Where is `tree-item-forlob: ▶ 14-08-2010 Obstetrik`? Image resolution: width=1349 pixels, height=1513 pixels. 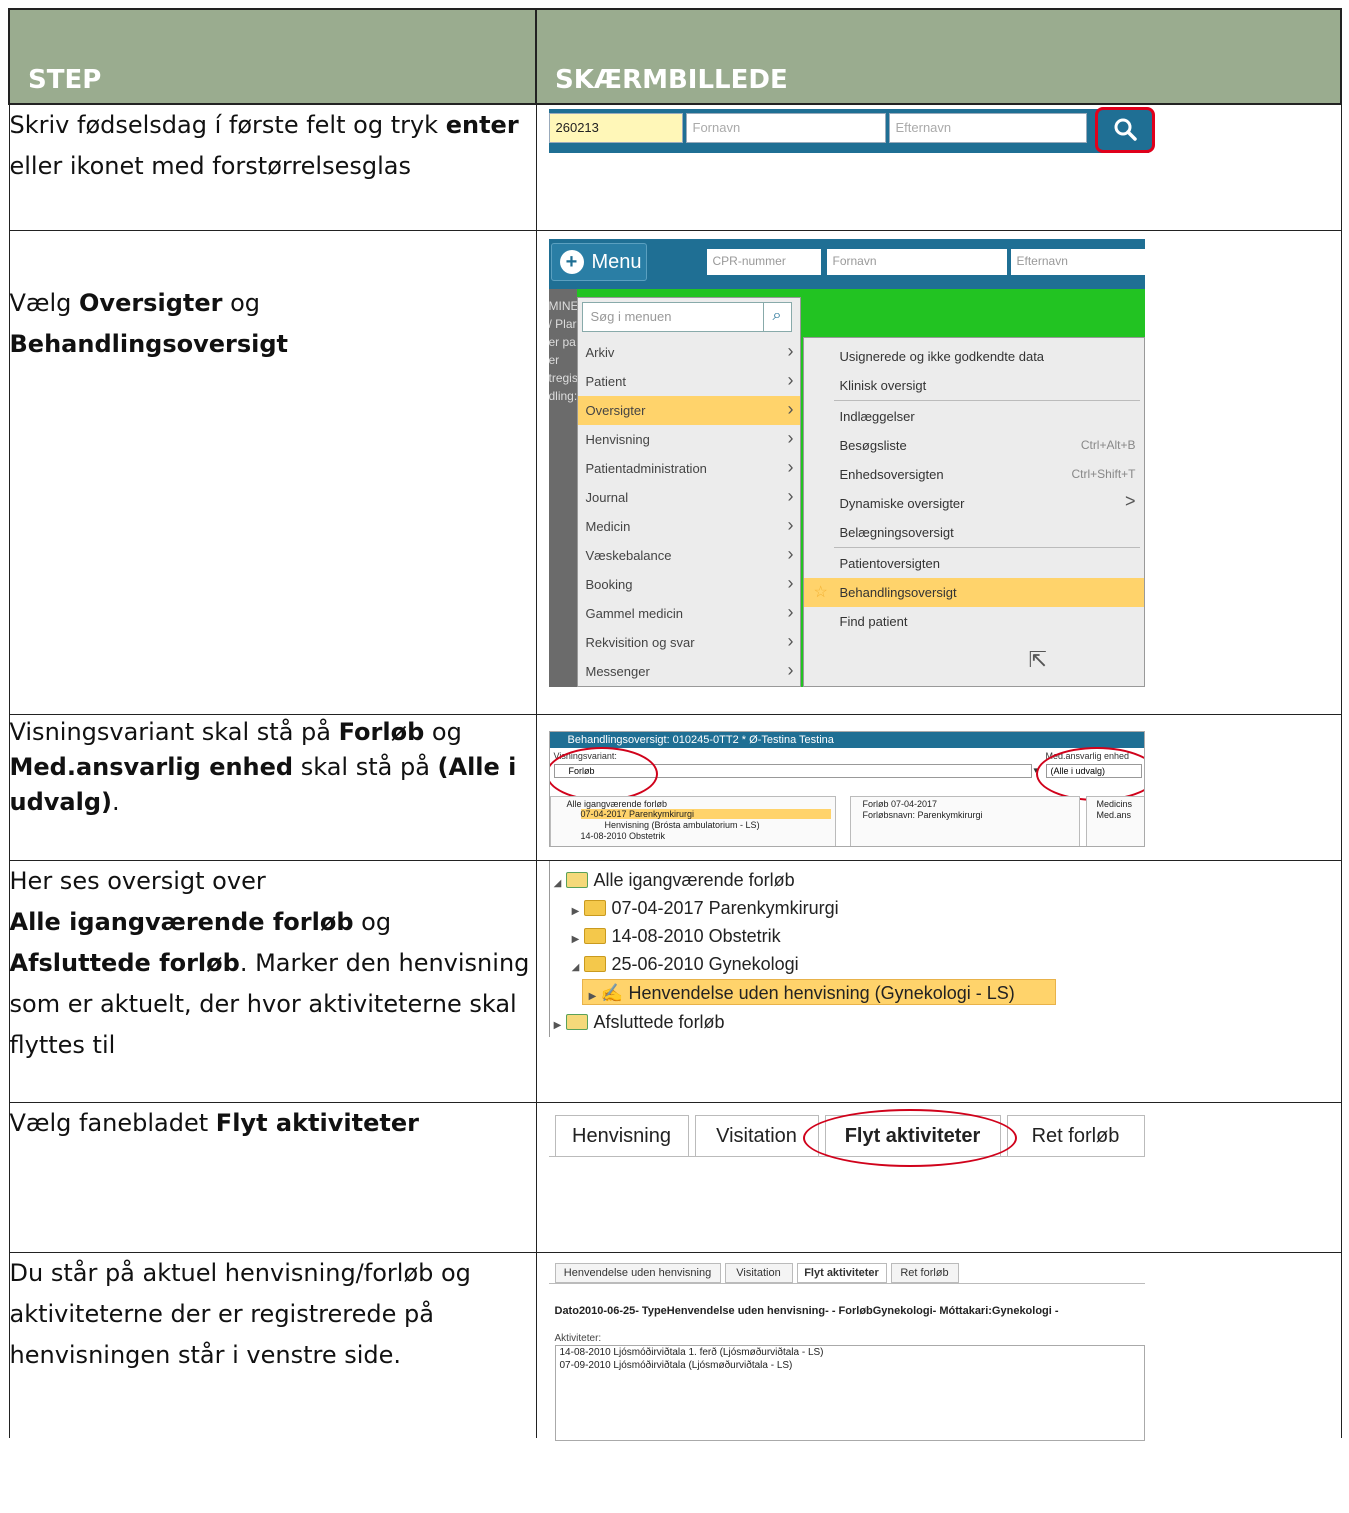
tree-item-forlob: ▶ 14-08-2010 Obstetrik is located at coordinates (674, 936).